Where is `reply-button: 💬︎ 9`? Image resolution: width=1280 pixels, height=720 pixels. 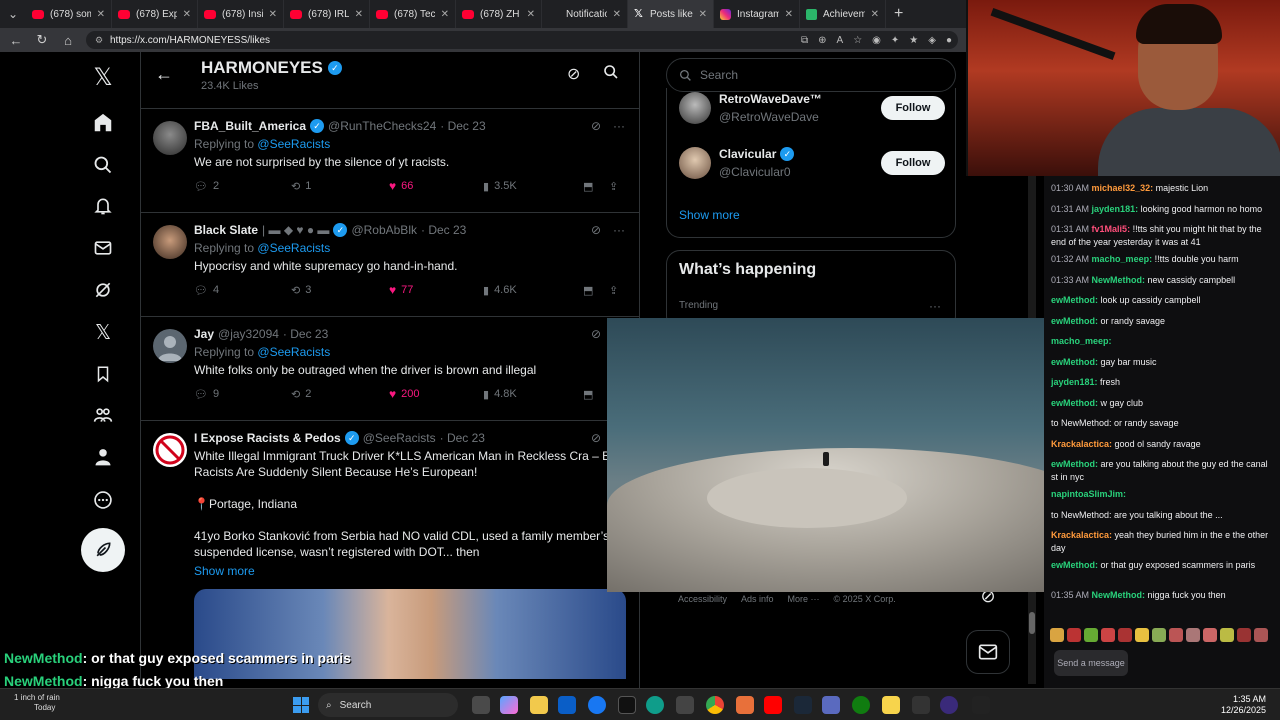 reply-button: 💬︎ 9 is located at coordinates (242, 394).